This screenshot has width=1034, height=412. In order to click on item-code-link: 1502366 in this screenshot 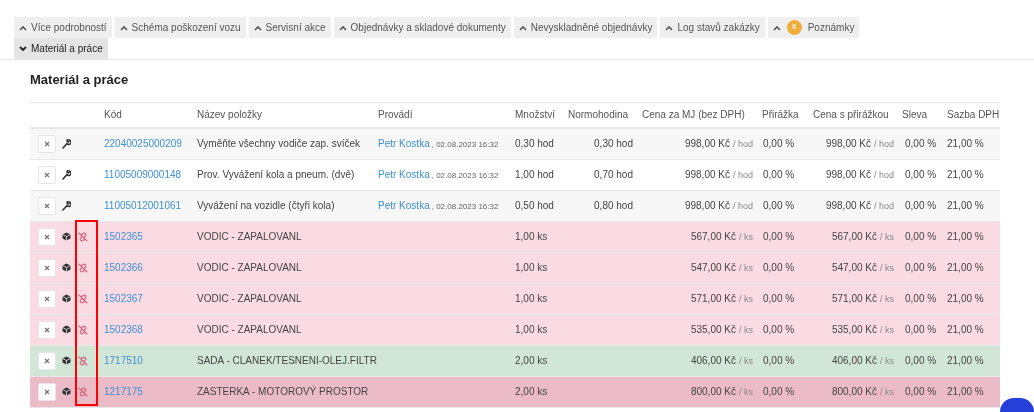, I will do `click(123, 267)`.